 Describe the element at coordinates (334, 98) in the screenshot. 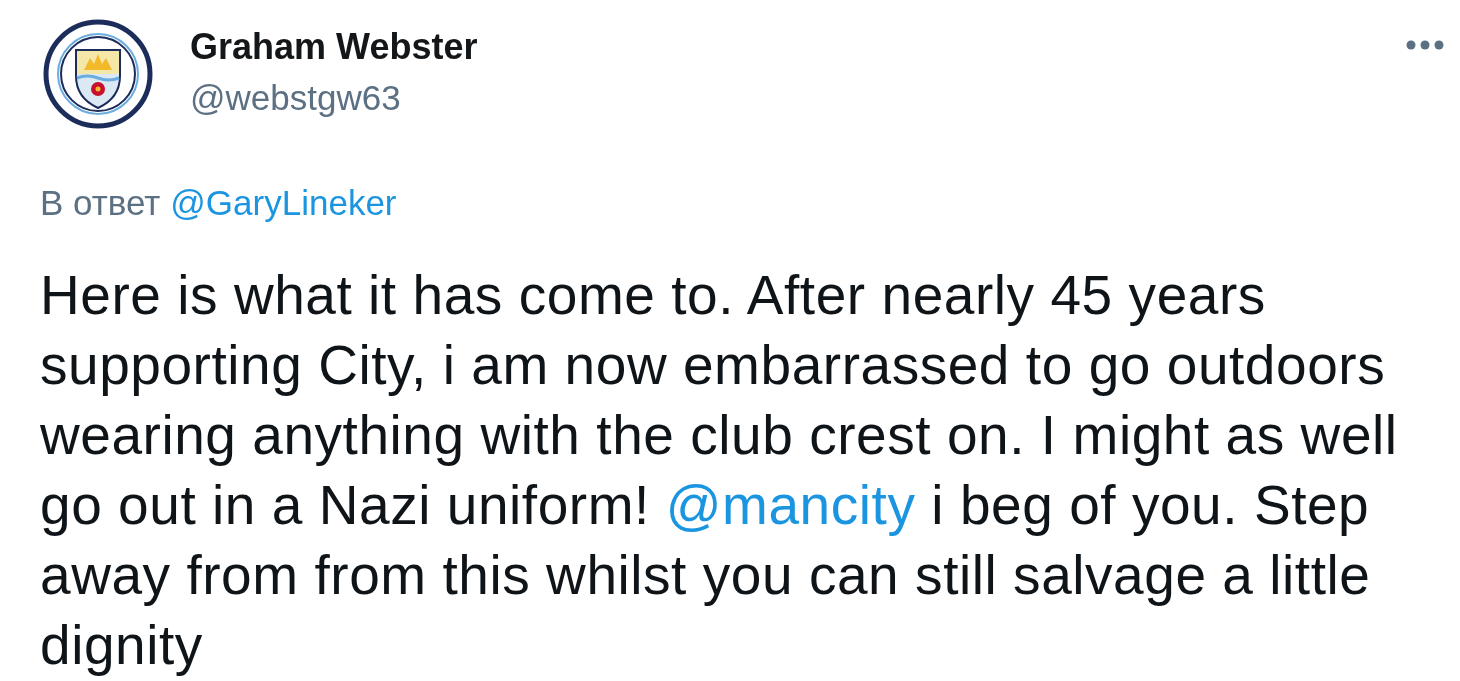

I see `author-handle: @webstgw63` at that location.